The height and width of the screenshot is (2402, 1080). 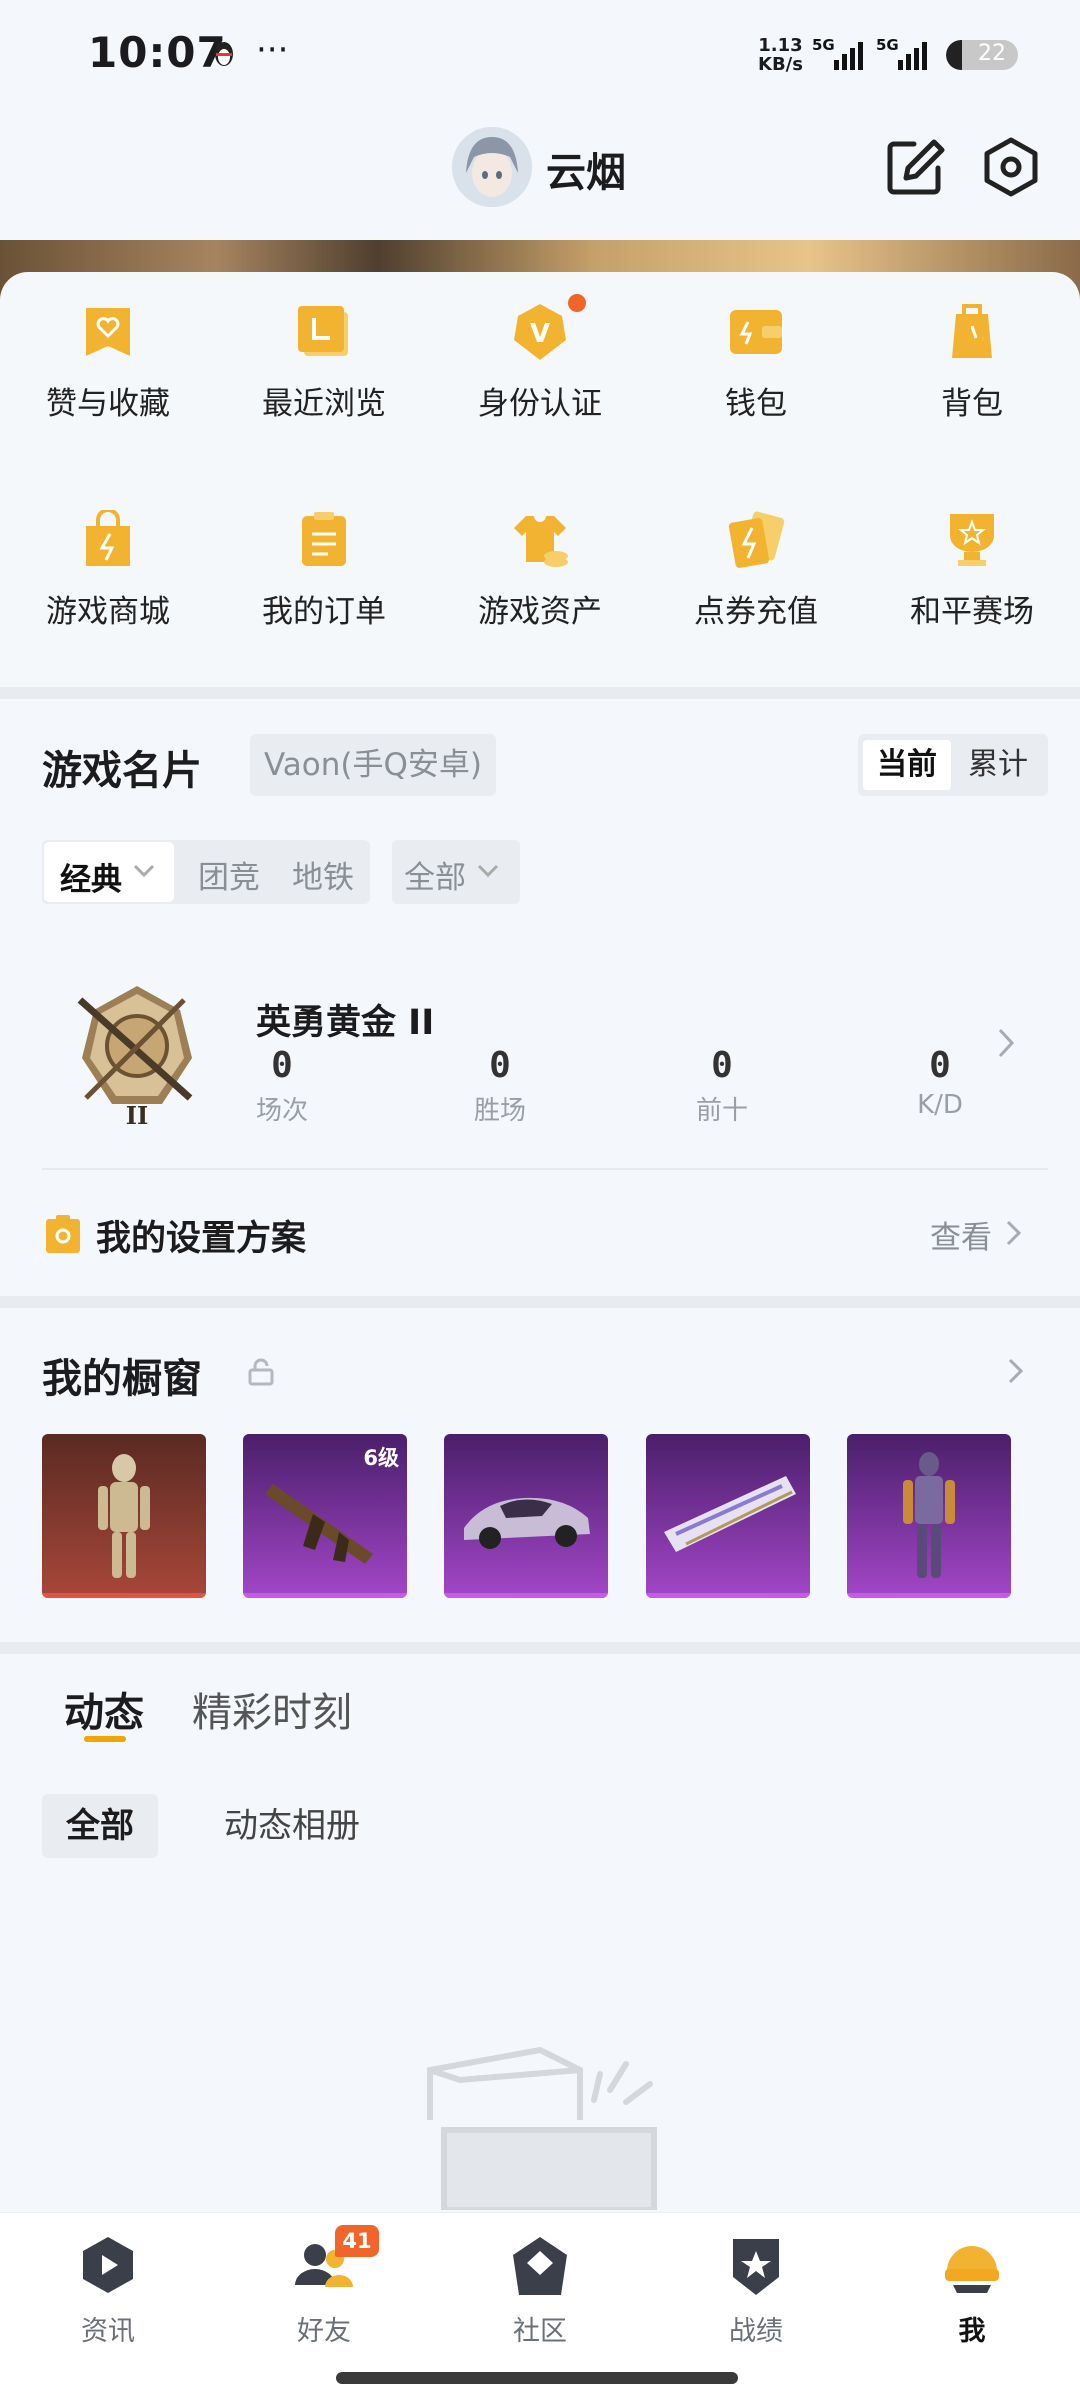 I want to click on mode-team-deathmatch: 团竞, so click(x=229, y=874).